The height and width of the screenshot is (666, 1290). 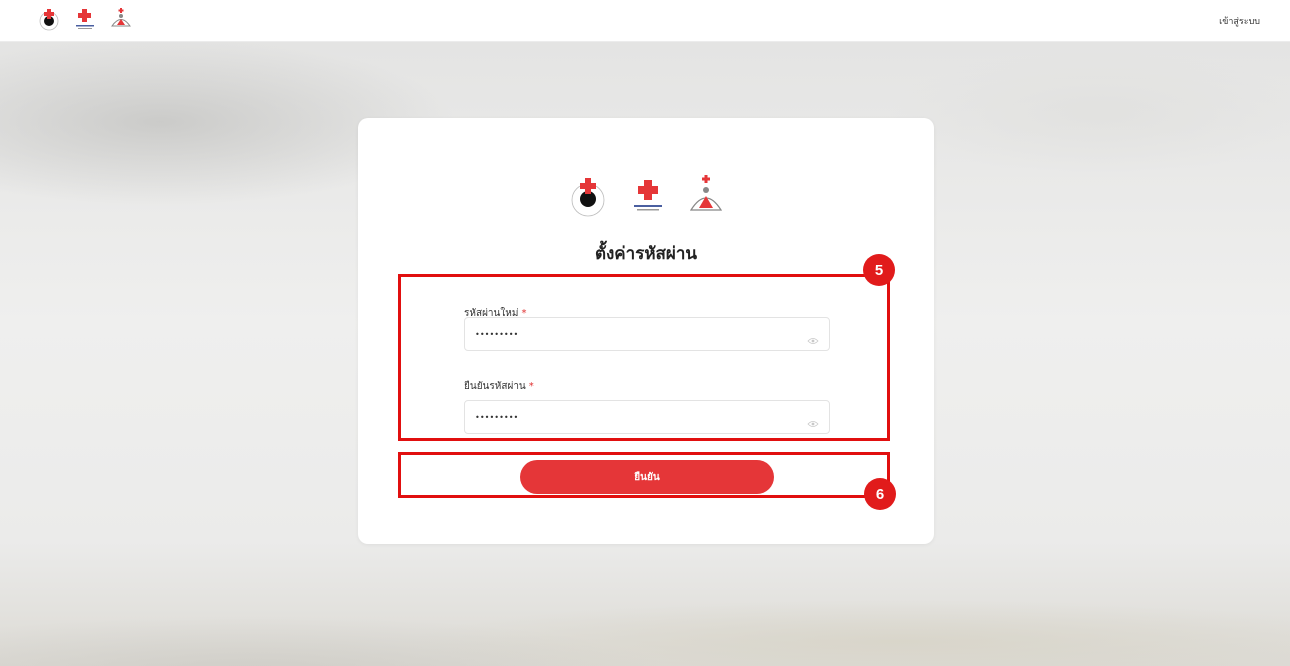 What do you see at coordinates (645, 21) in the screenshot?
I see `top-bar: เข้าสู่ระบบ` at bounding box center [645, 21].